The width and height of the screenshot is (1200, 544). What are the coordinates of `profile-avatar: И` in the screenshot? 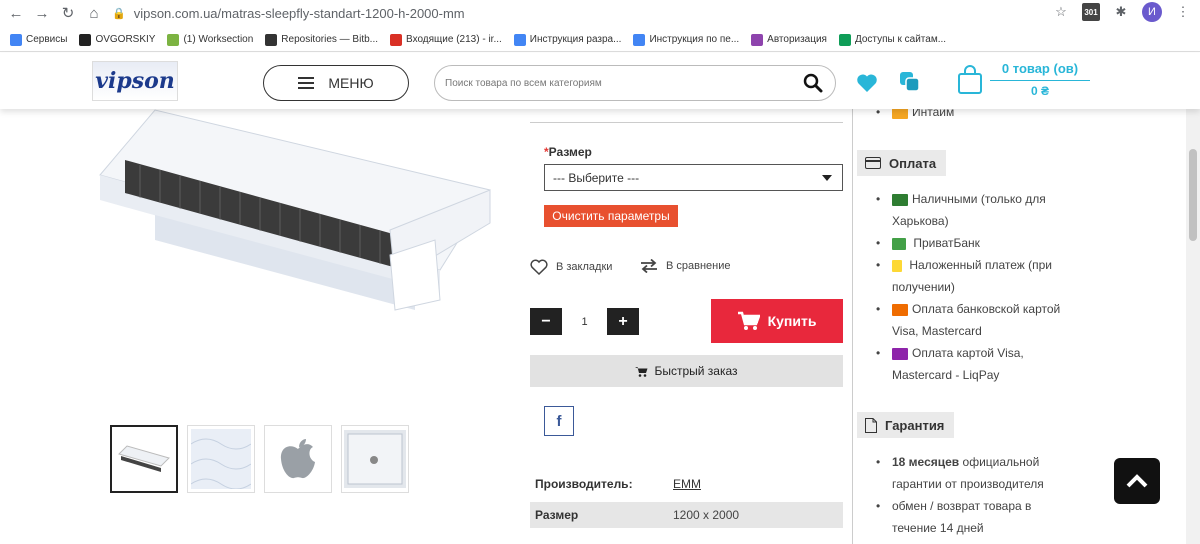 It's located at (1152, 12).